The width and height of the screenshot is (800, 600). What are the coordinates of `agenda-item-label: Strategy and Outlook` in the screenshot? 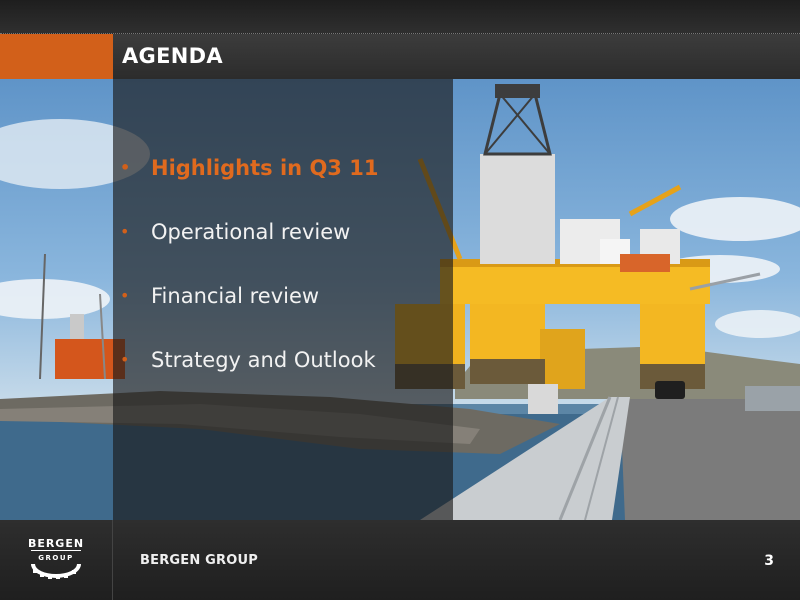 It's located at (263, 360).